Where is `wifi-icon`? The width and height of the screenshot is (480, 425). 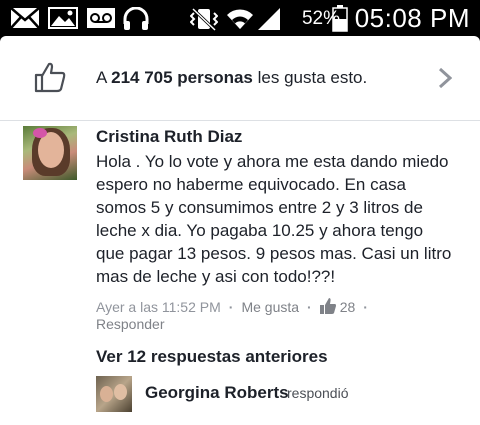
wifi-icon is located at coordinates (240, 21).